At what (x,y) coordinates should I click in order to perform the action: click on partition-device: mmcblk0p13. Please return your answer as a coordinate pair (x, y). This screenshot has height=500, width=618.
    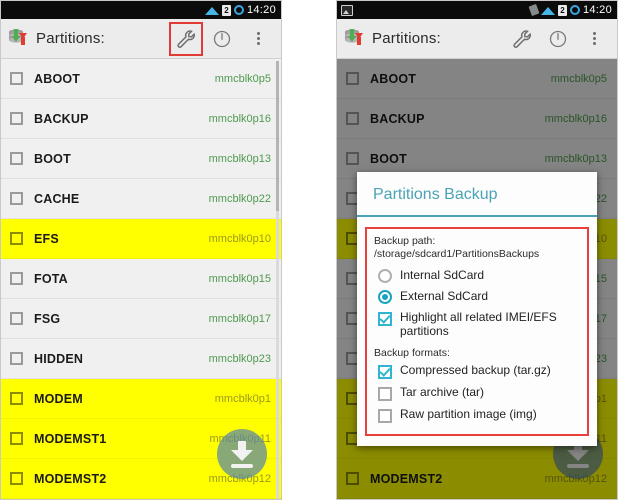
    Looking at the image, I should click on (239, 158).